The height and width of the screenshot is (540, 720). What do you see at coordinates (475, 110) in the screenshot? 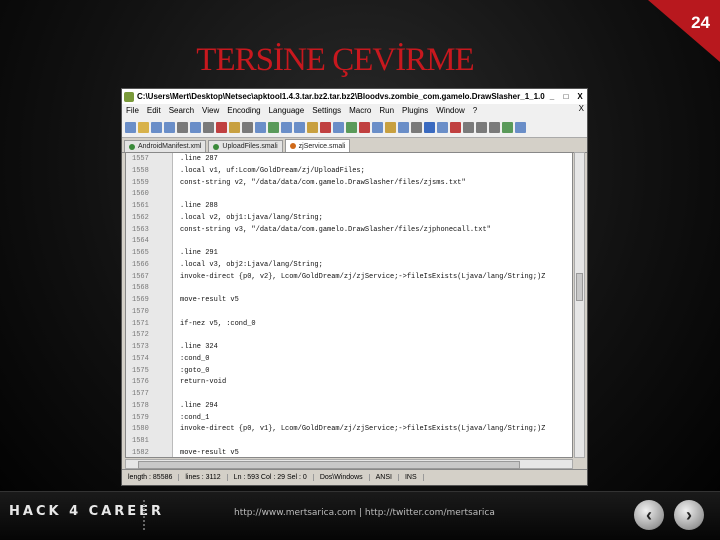
I see `menu-help: ?` at bounding box center [475, 110].